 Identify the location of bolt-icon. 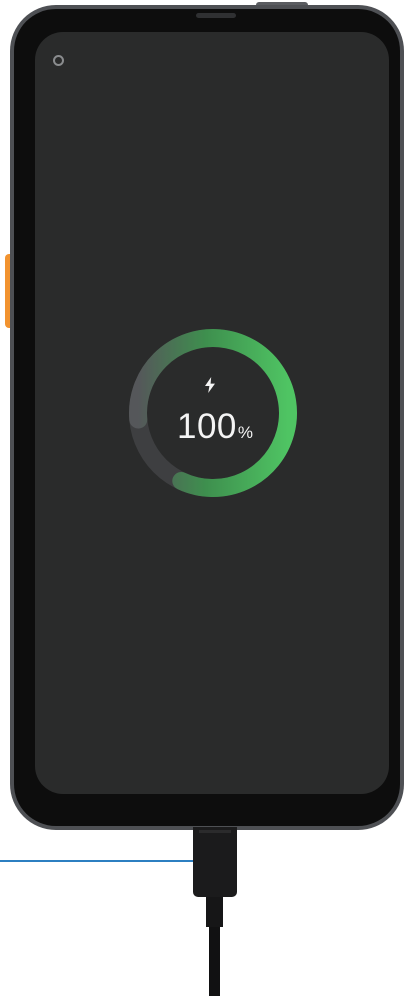
(210, 385).